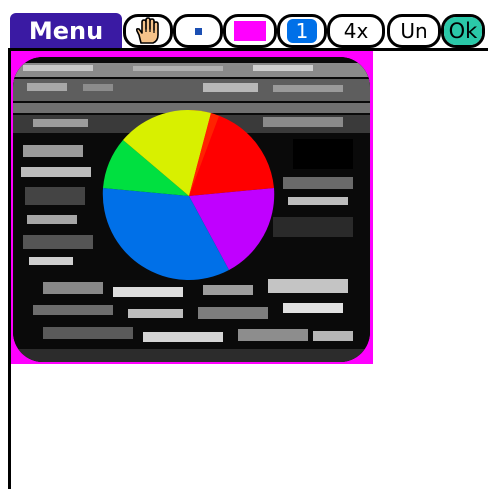  I want to click on brush-dot-icon, so click(198, 31).